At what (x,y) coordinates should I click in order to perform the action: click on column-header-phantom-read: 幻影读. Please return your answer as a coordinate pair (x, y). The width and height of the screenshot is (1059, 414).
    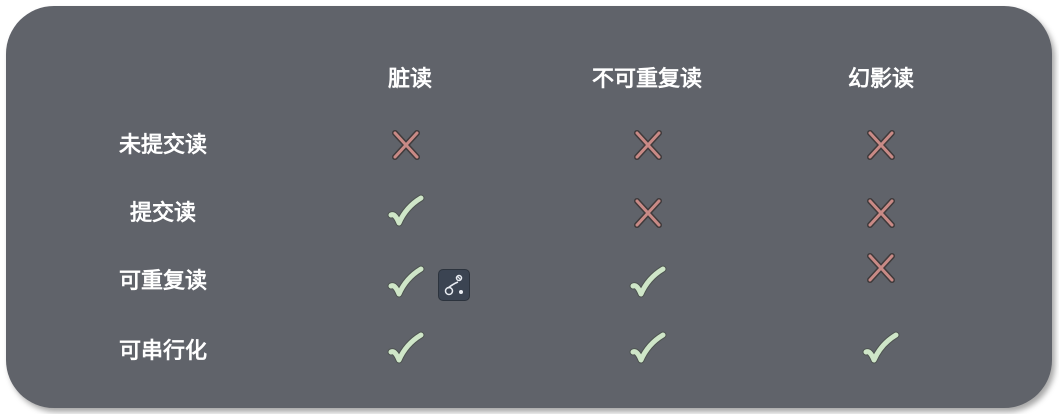
    Looking at the image, I should click on (881, 79).